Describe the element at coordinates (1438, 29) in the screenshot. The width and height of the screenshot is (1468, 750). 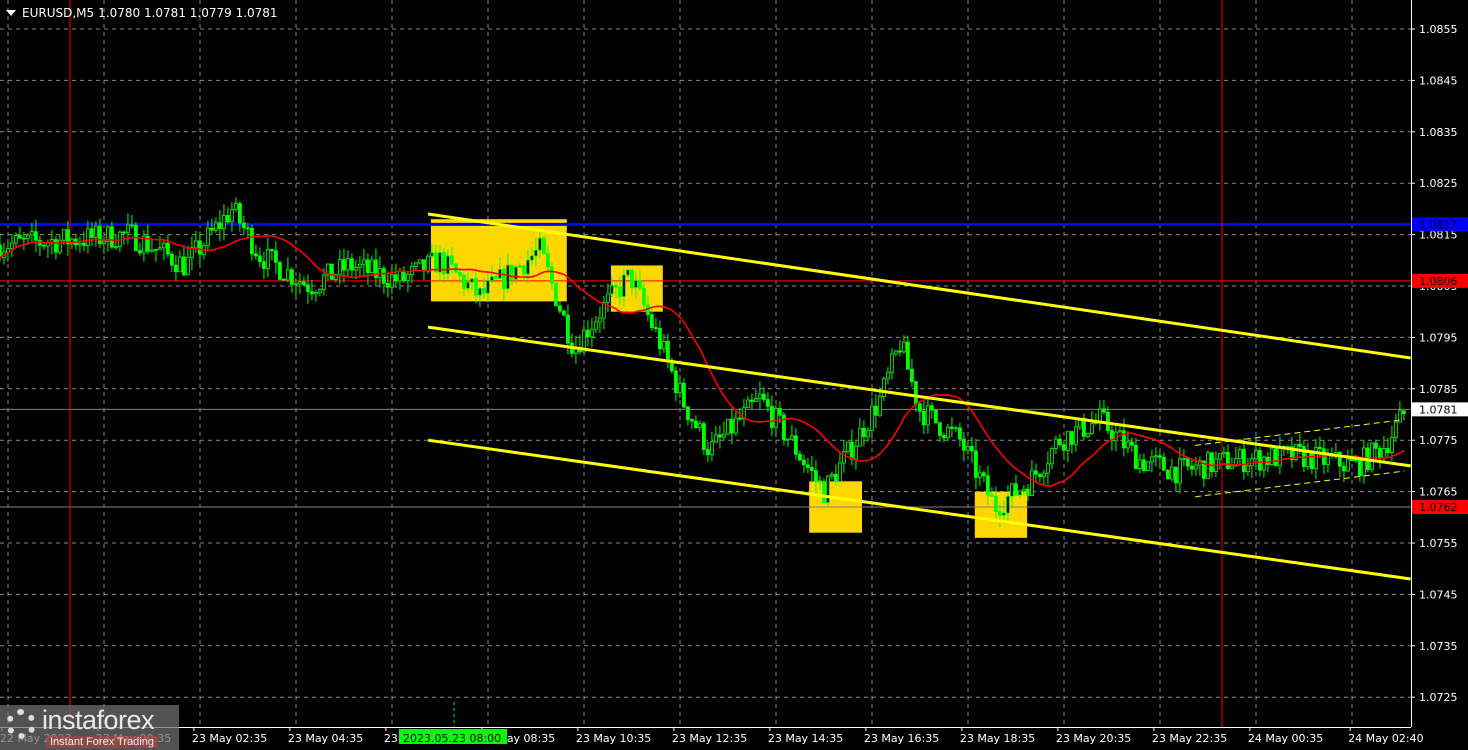
I see `price-tick-label: 1.0855` at that location.